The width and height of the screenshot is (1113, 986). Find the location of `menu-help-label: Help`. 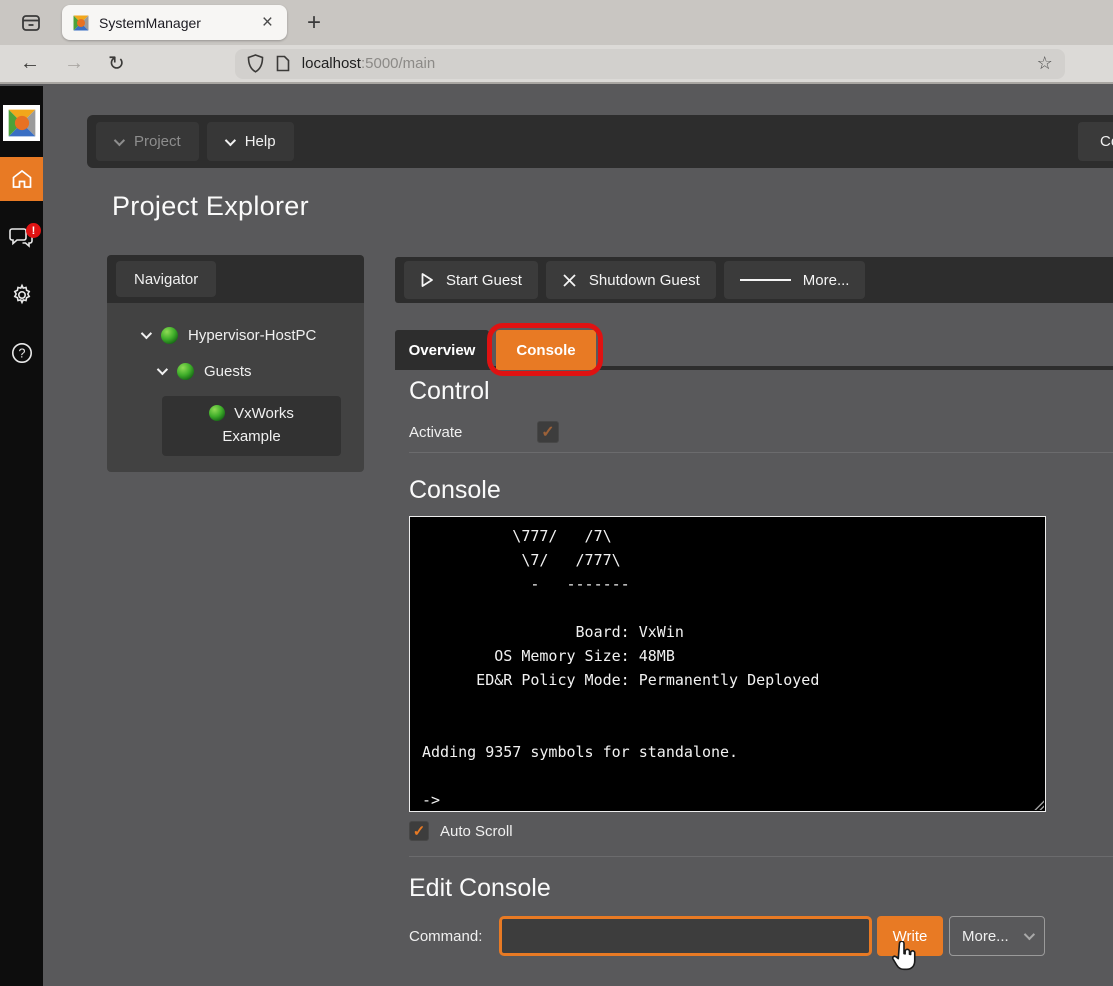

menu-help-label: Help is located at coordinates (260, 141).